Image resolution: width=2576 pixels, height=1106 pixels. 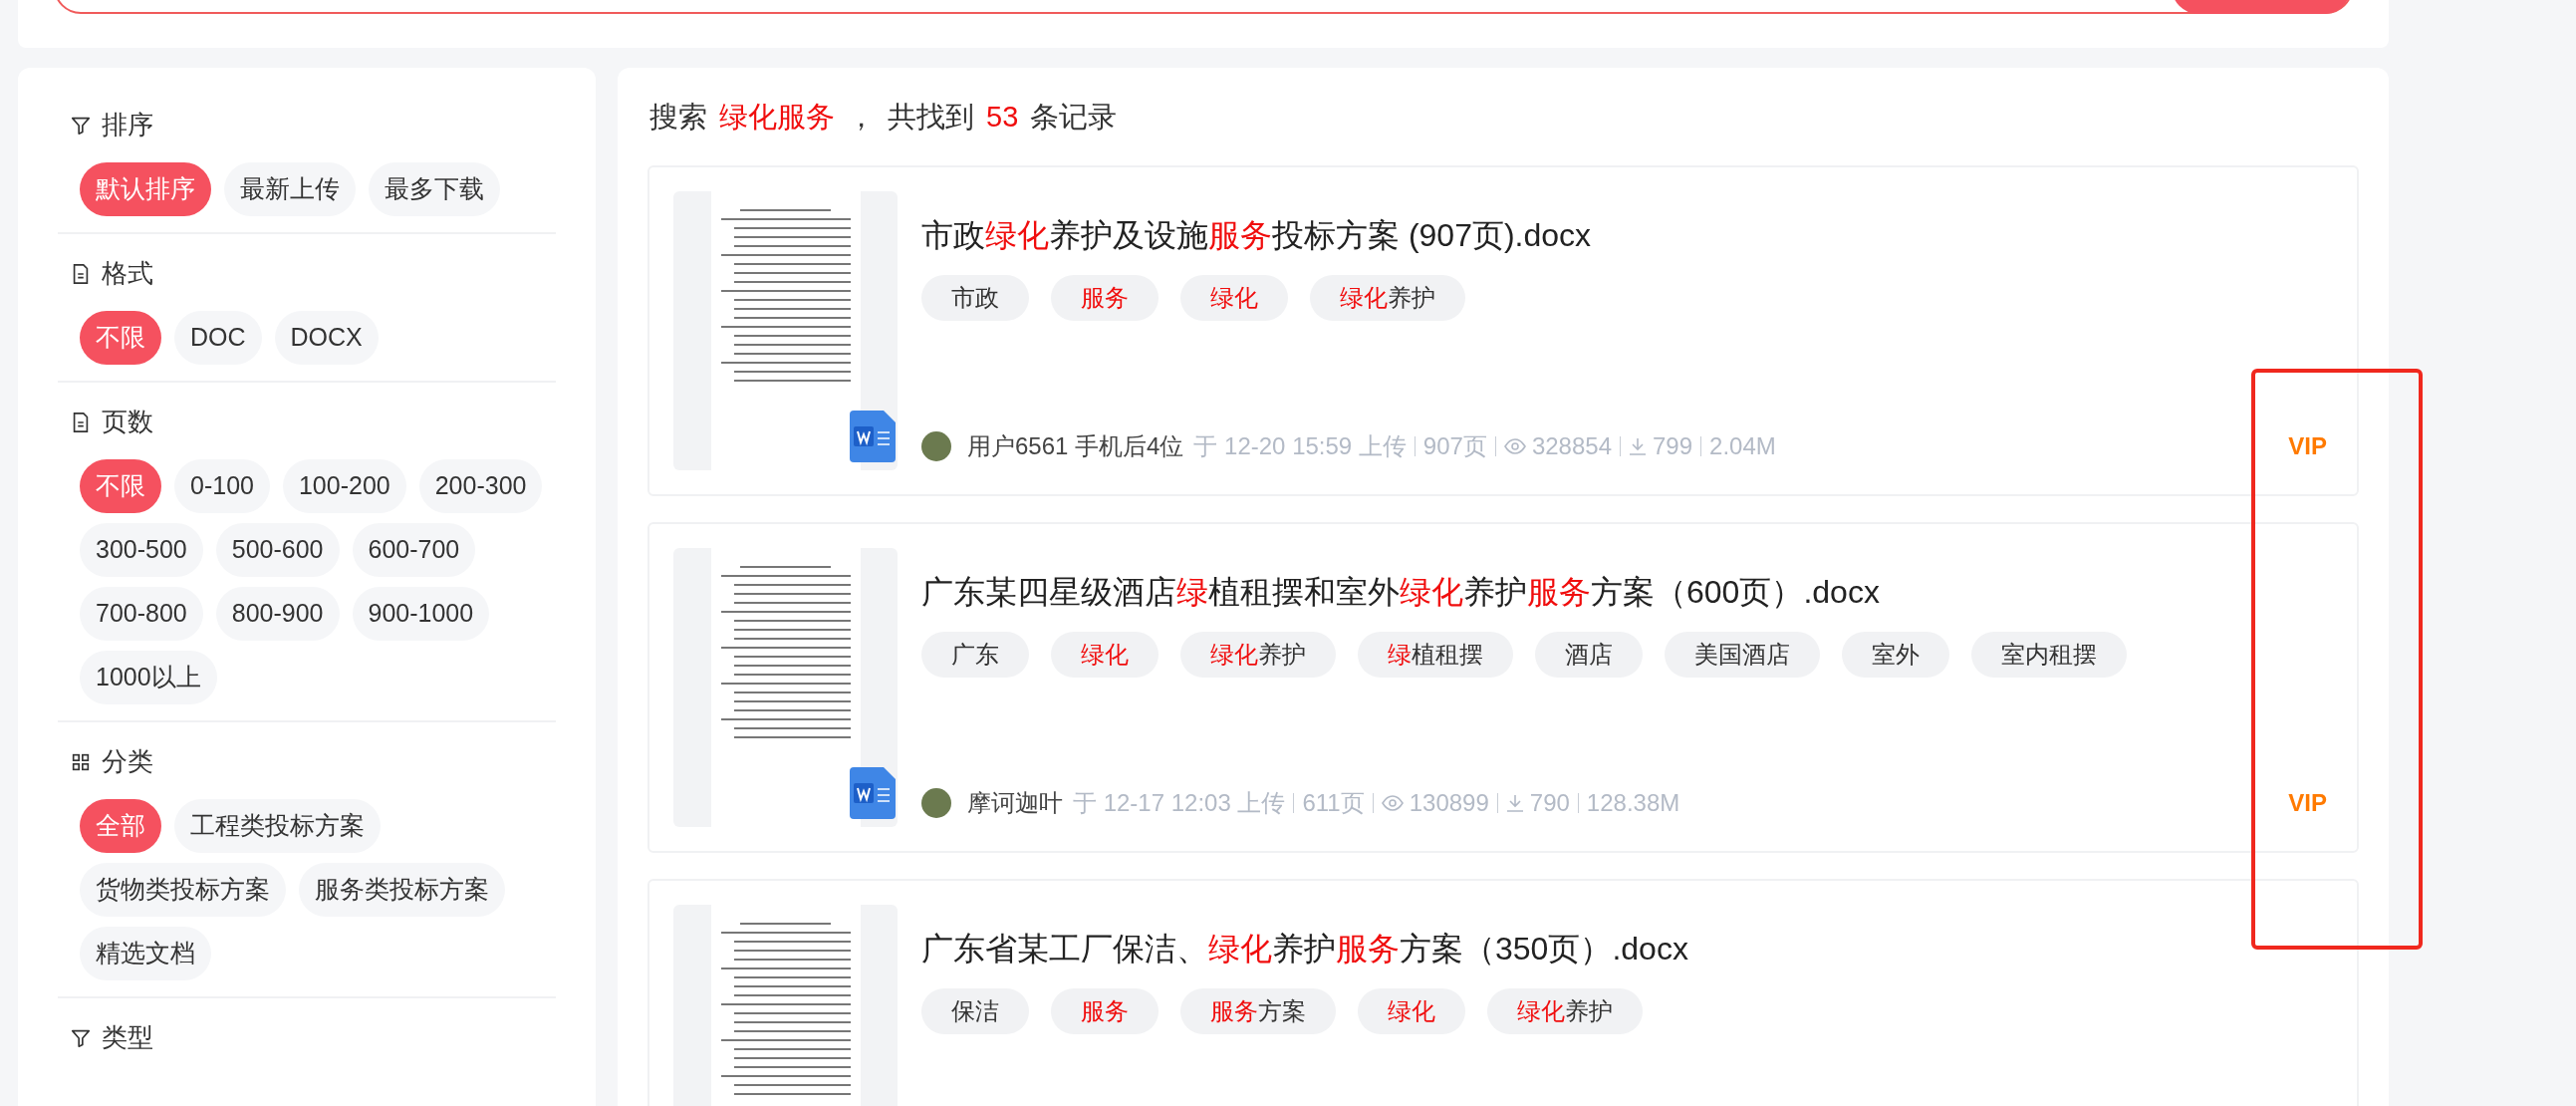 What do you see at coordinates (127, 422) in the screenshot?
I see `filter-heading: 页数` at bounding box center [127, 422].